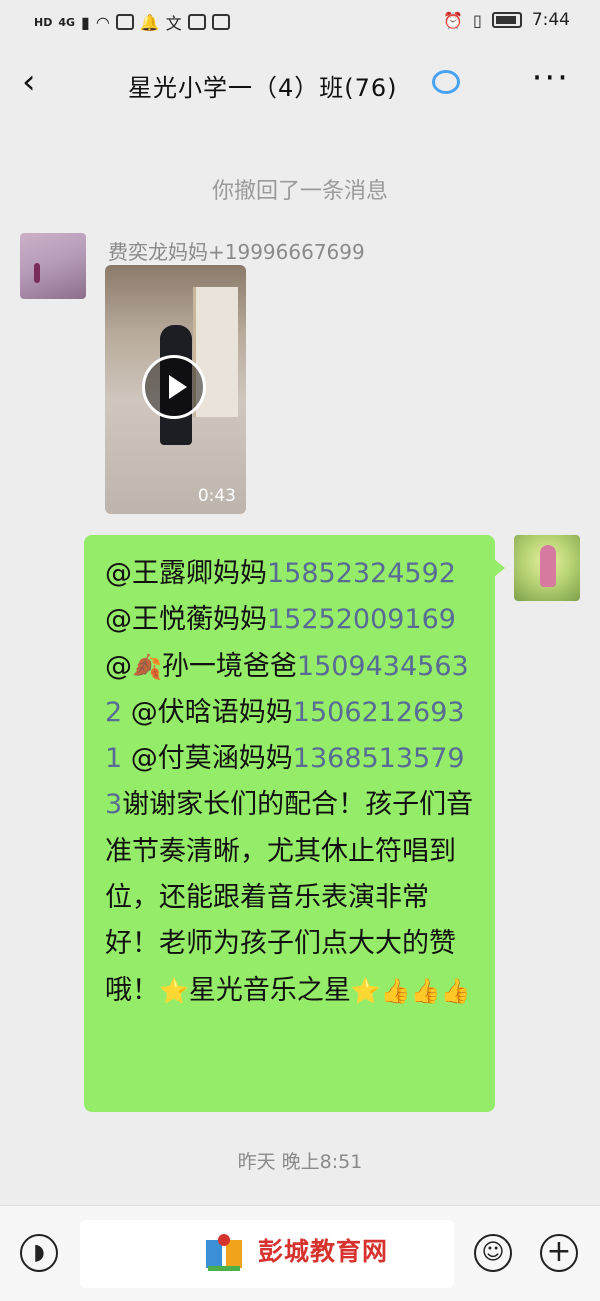 The height and width of the screenshot is (1301, 600). I want to click on hd-indicator: HD, so click(43, 22).